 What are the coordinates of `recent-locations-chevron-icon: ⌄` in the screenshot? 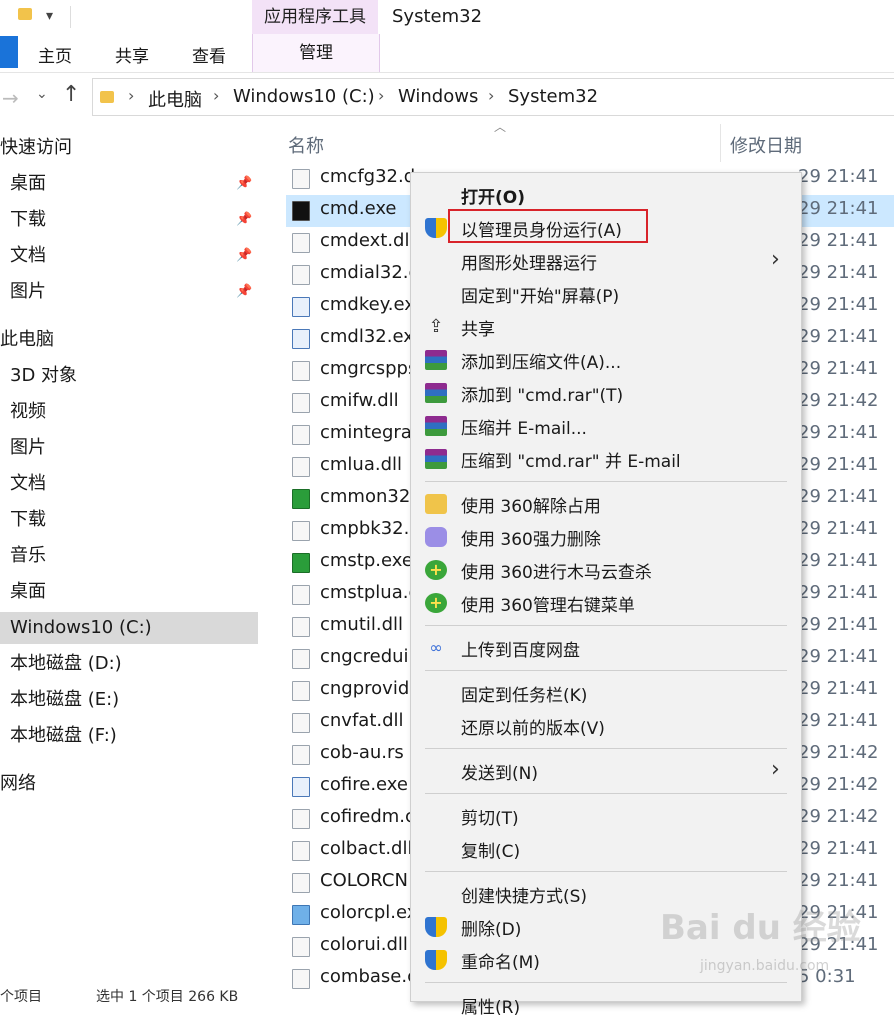 It's located at (42, 94).